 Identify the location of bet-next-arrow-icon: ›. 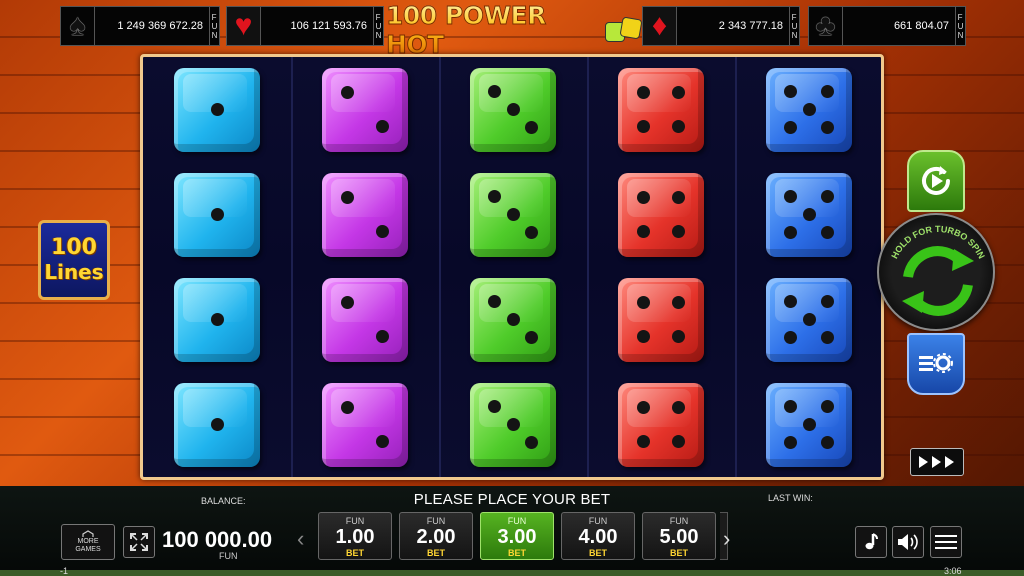
(726, 539).